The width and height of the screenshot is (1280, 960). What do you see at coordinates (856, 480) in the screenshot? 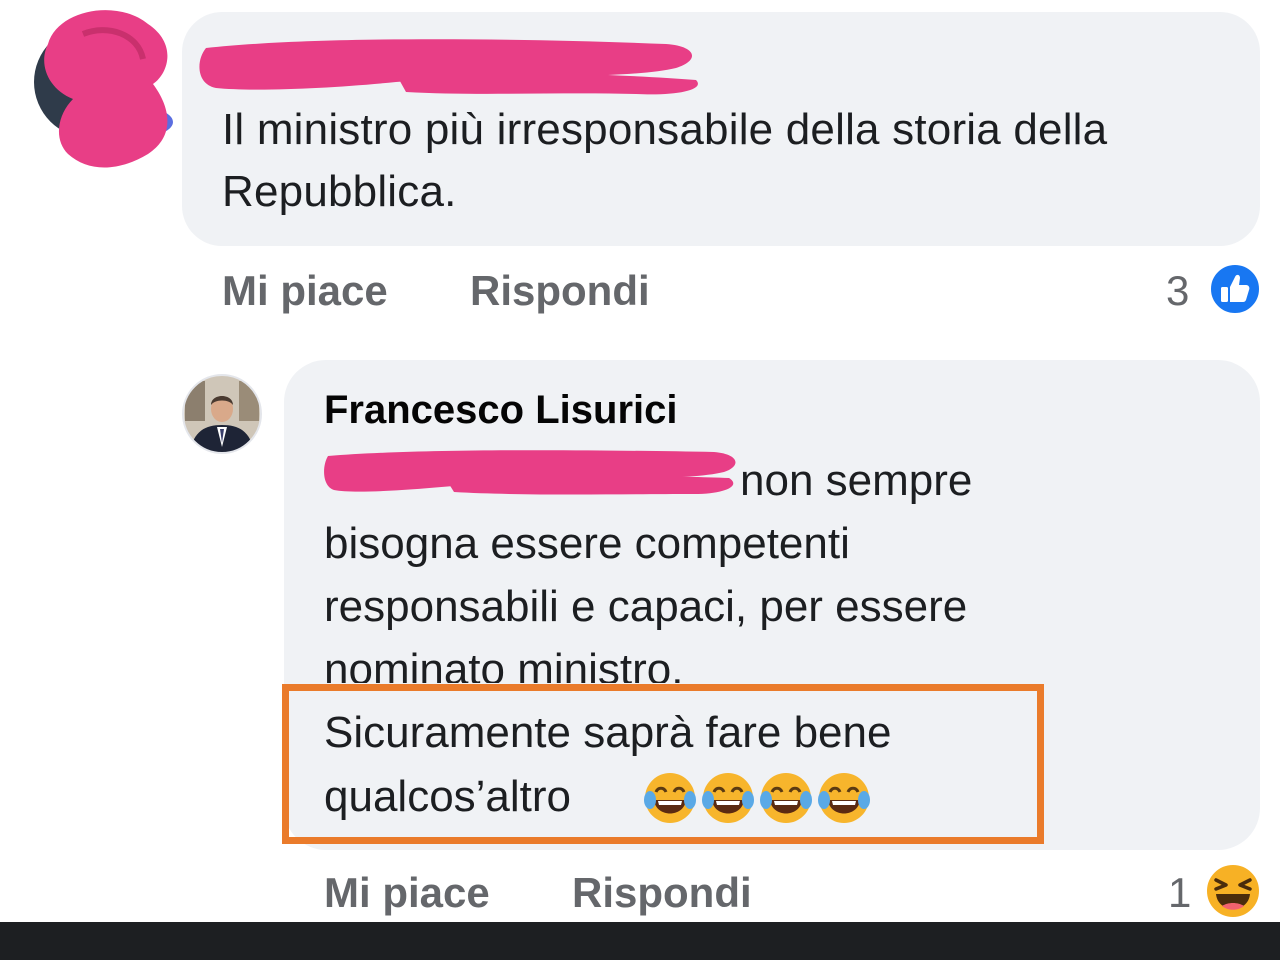
I see `reply-text-line: non sempre` at bounding box center [856, 480].